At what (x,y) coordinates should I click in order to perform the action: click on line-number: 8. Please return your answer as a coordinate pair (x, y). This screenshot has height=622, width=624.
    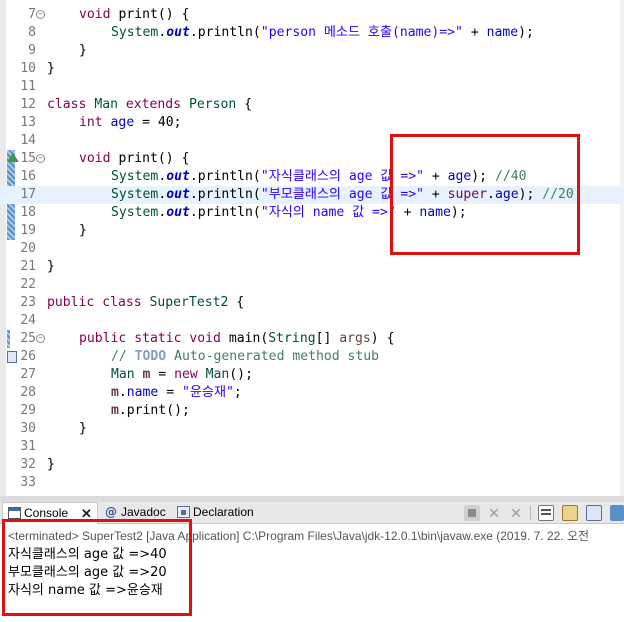
    Looking at the image, I should click on (32, 32).